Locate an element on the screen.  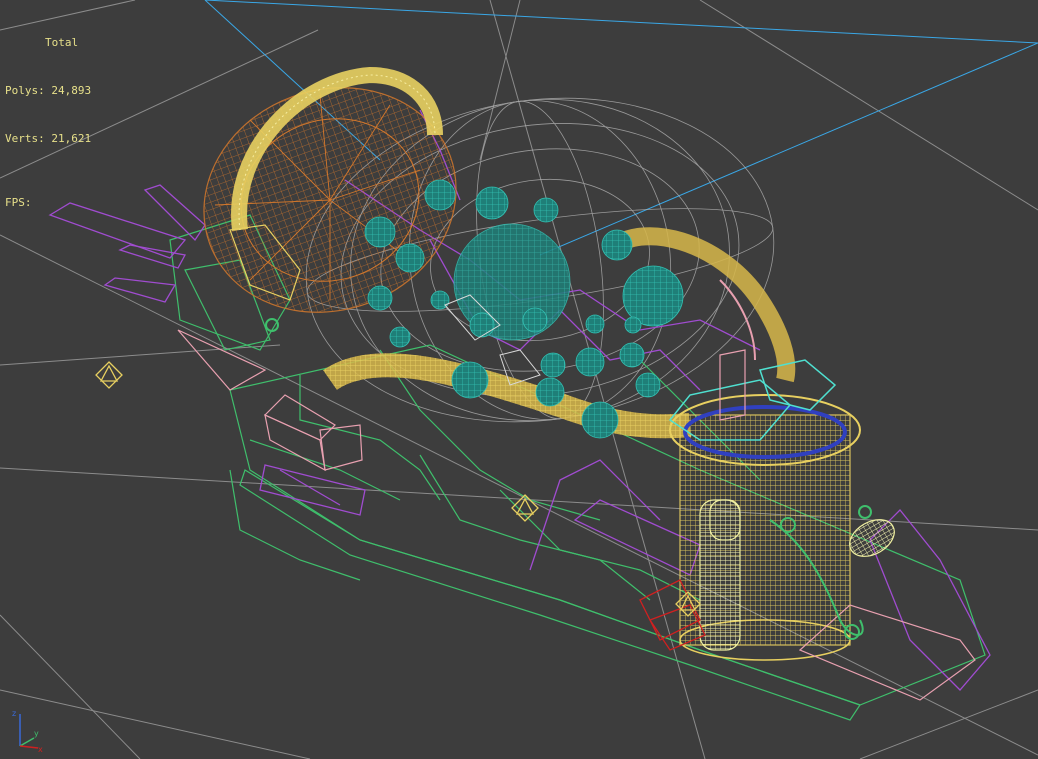
axis-y-label: y is located at coordinates (36, 733).